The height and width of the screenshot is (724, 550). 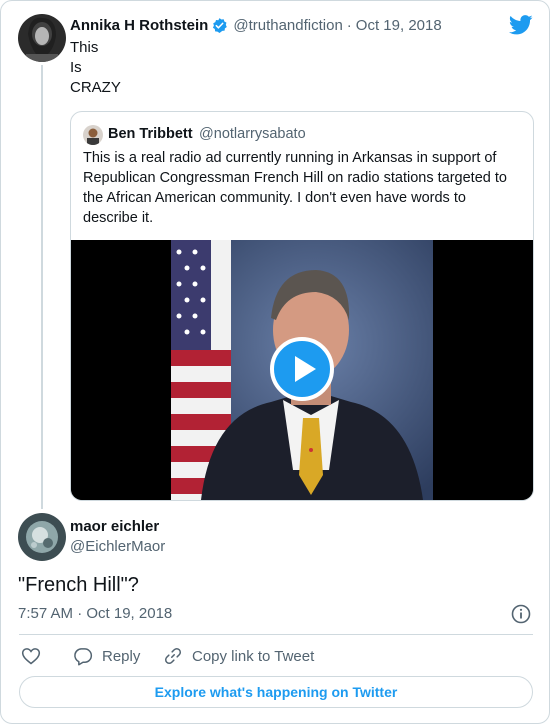 I want to click on verified-badge-icon, so click(x=219, y=25).